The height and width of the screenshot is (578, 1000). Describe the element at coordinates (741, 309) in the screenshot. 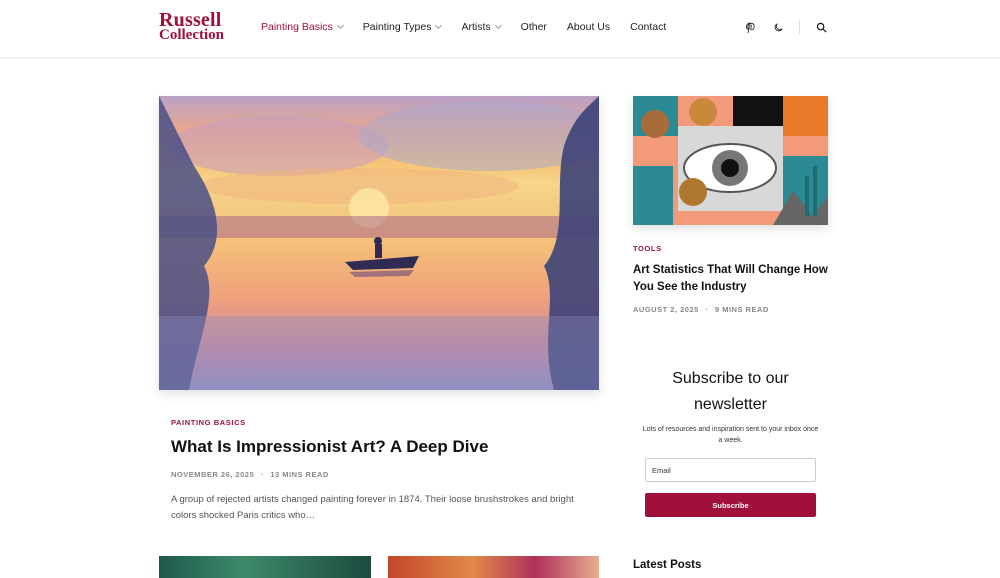

I see `read-time: 9 Mins Read` at that location.